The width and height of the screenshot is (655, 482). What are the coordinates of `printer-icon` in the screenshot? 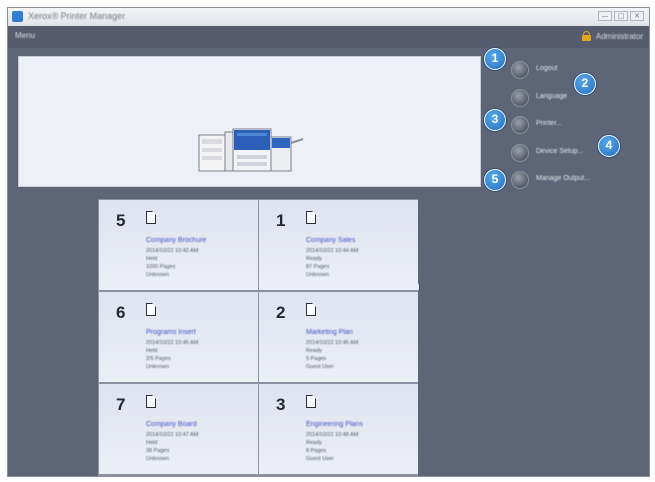 It's located at (251, 150).